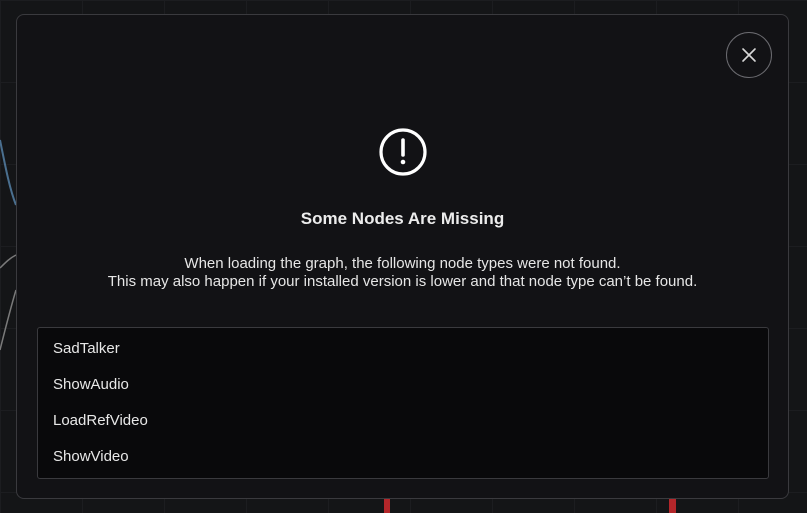 This screenshot has width=807, height=513. Describe the element at coordinates (91, 456) in the screenshot. I see `list-item: ShowVideo` at that location.